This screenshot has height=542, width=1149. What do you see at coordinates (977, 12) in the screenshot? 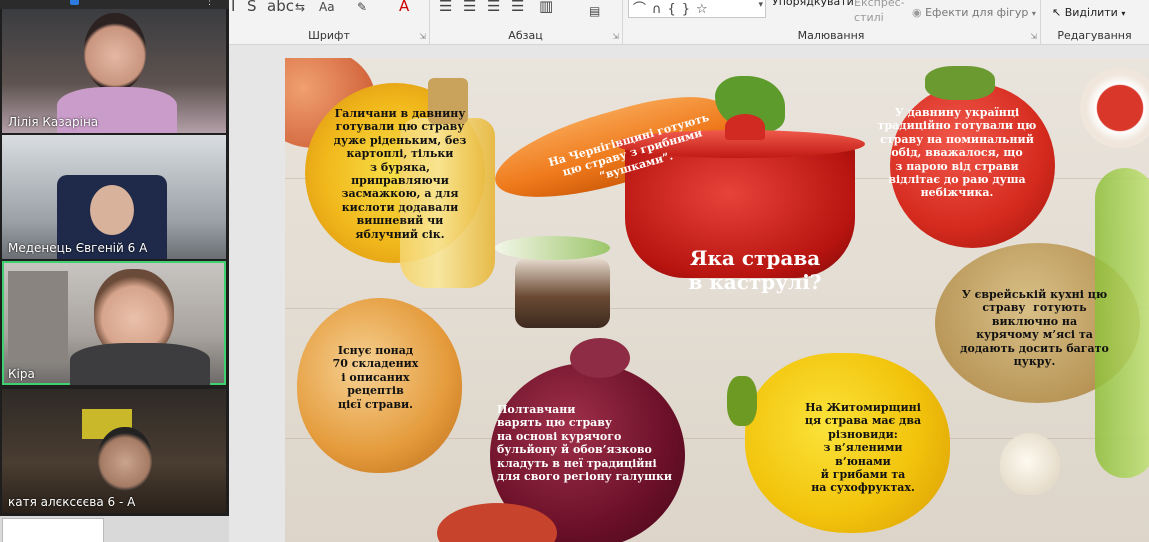
I see `shape-effects-label: Ефекти для фігур` at bounding box center [977, 12].